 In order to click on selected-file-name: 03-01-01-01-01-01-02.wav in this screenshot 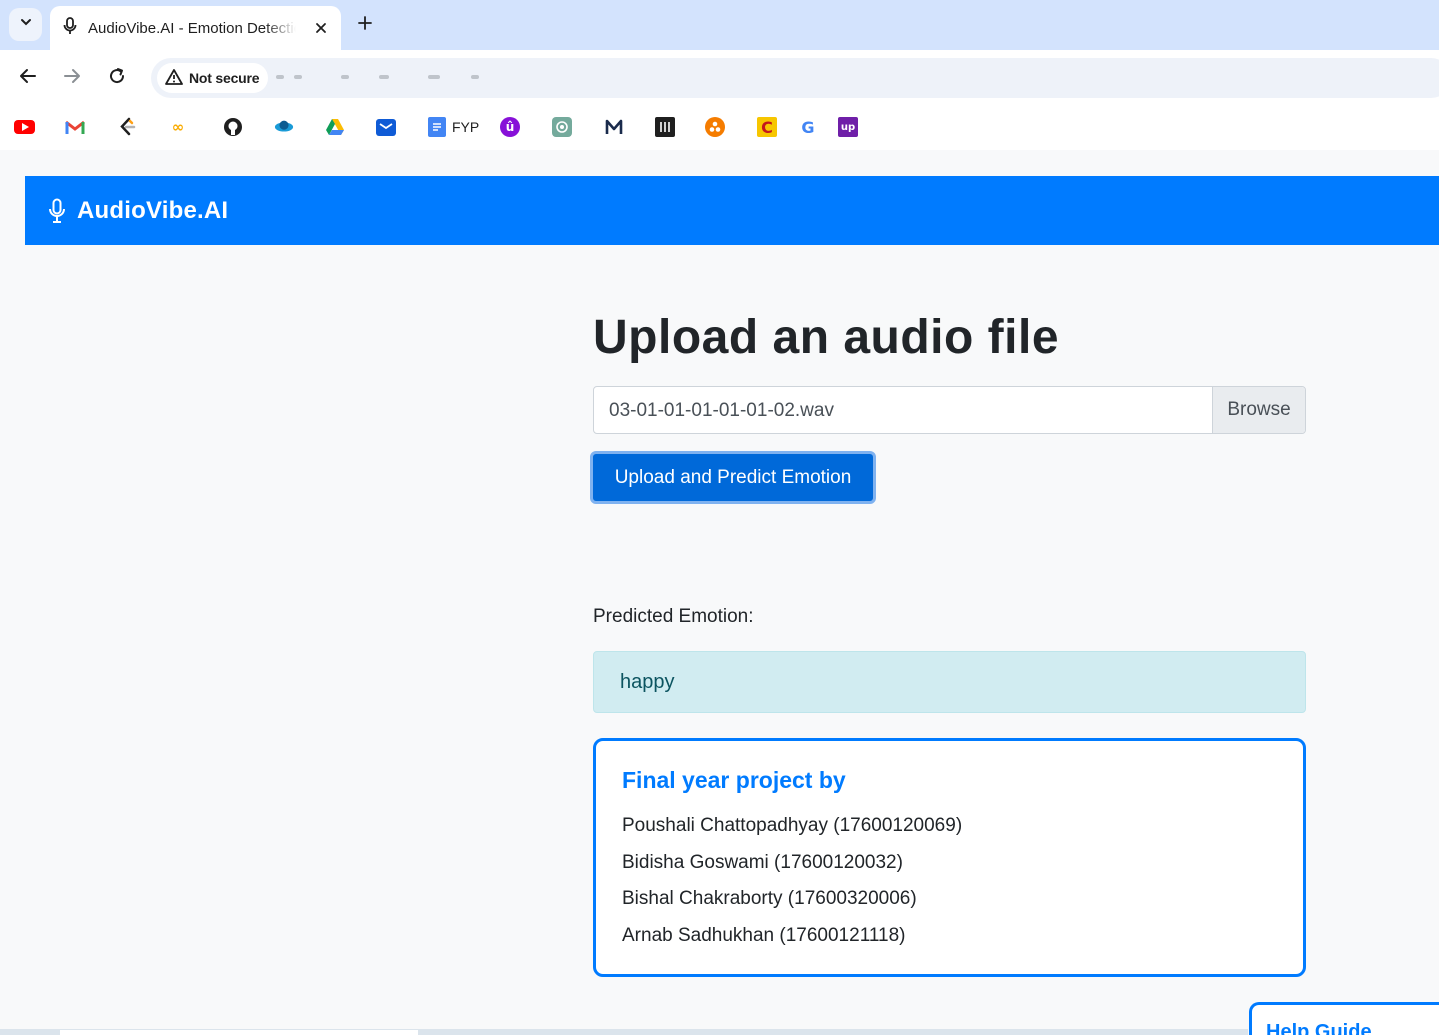, I will do `click(721, 410)`.